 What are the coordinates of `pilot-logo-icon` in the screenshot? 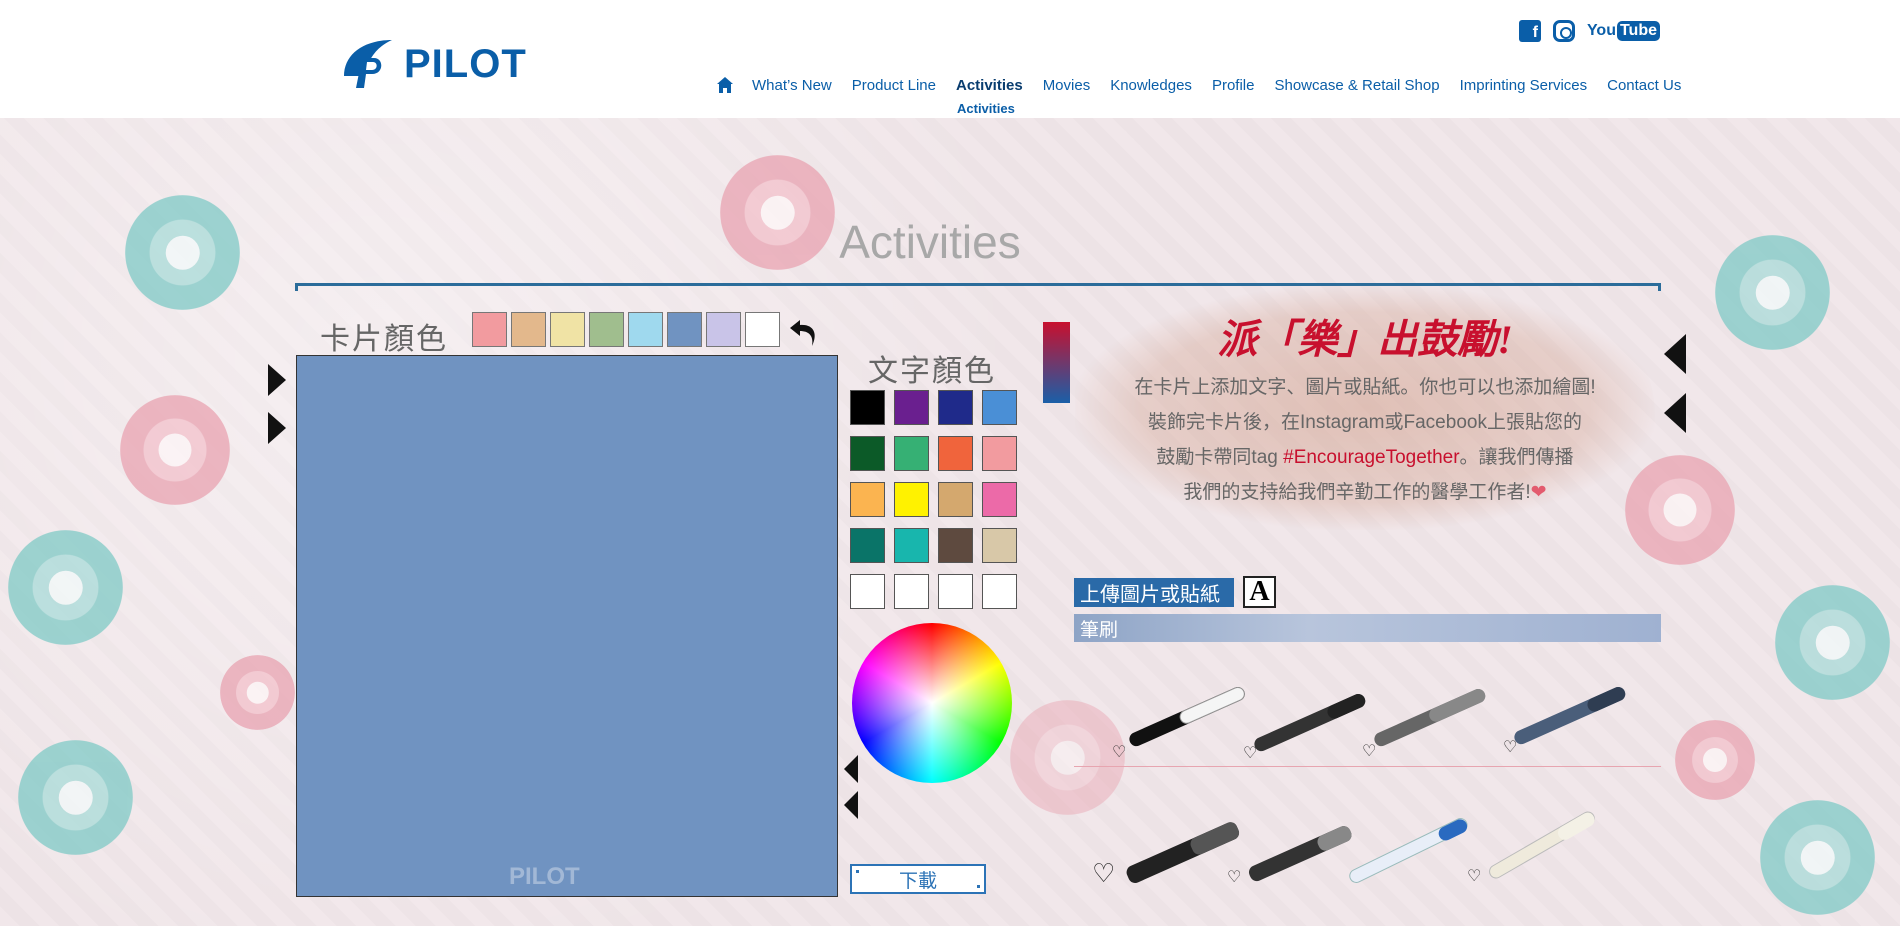 It's located at (368, 64).